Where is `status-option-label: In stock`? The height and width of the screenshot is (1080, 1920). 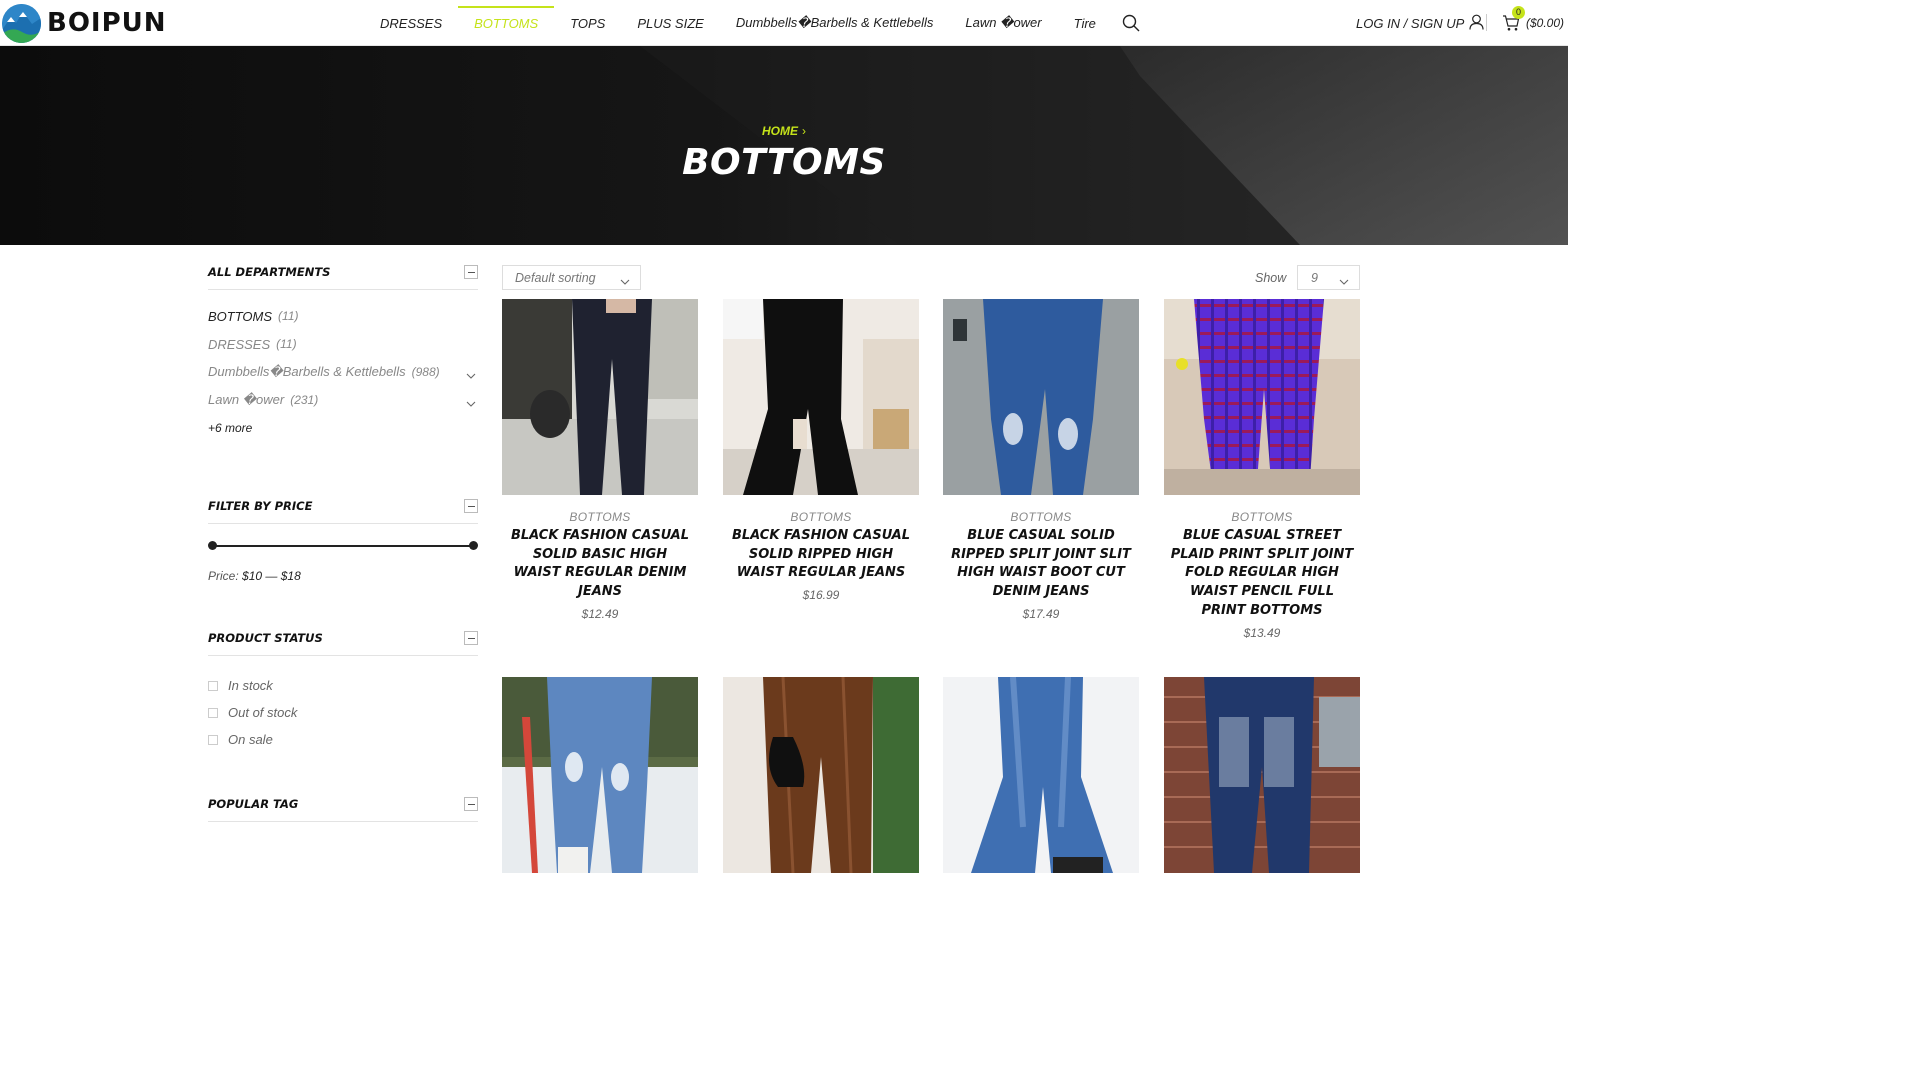 status-option-label: In stock is located at coordinates (250, 685).